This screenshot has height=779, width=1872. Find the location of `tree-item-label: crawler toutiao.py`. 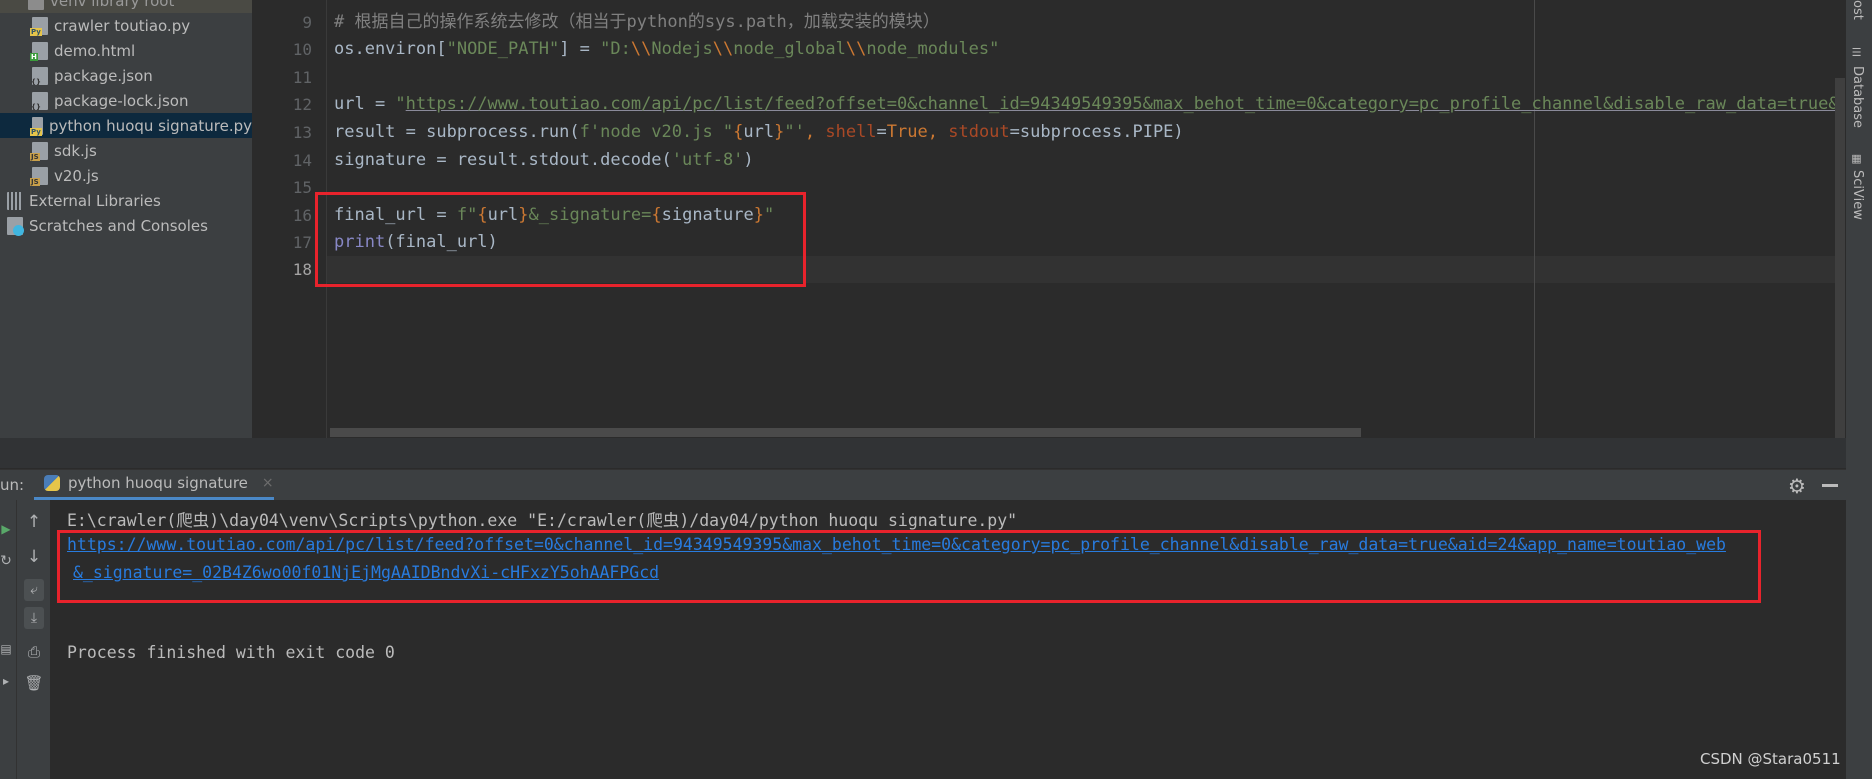

tree-item-label: crawler toutiao.py is located at coordinates (122, 25).